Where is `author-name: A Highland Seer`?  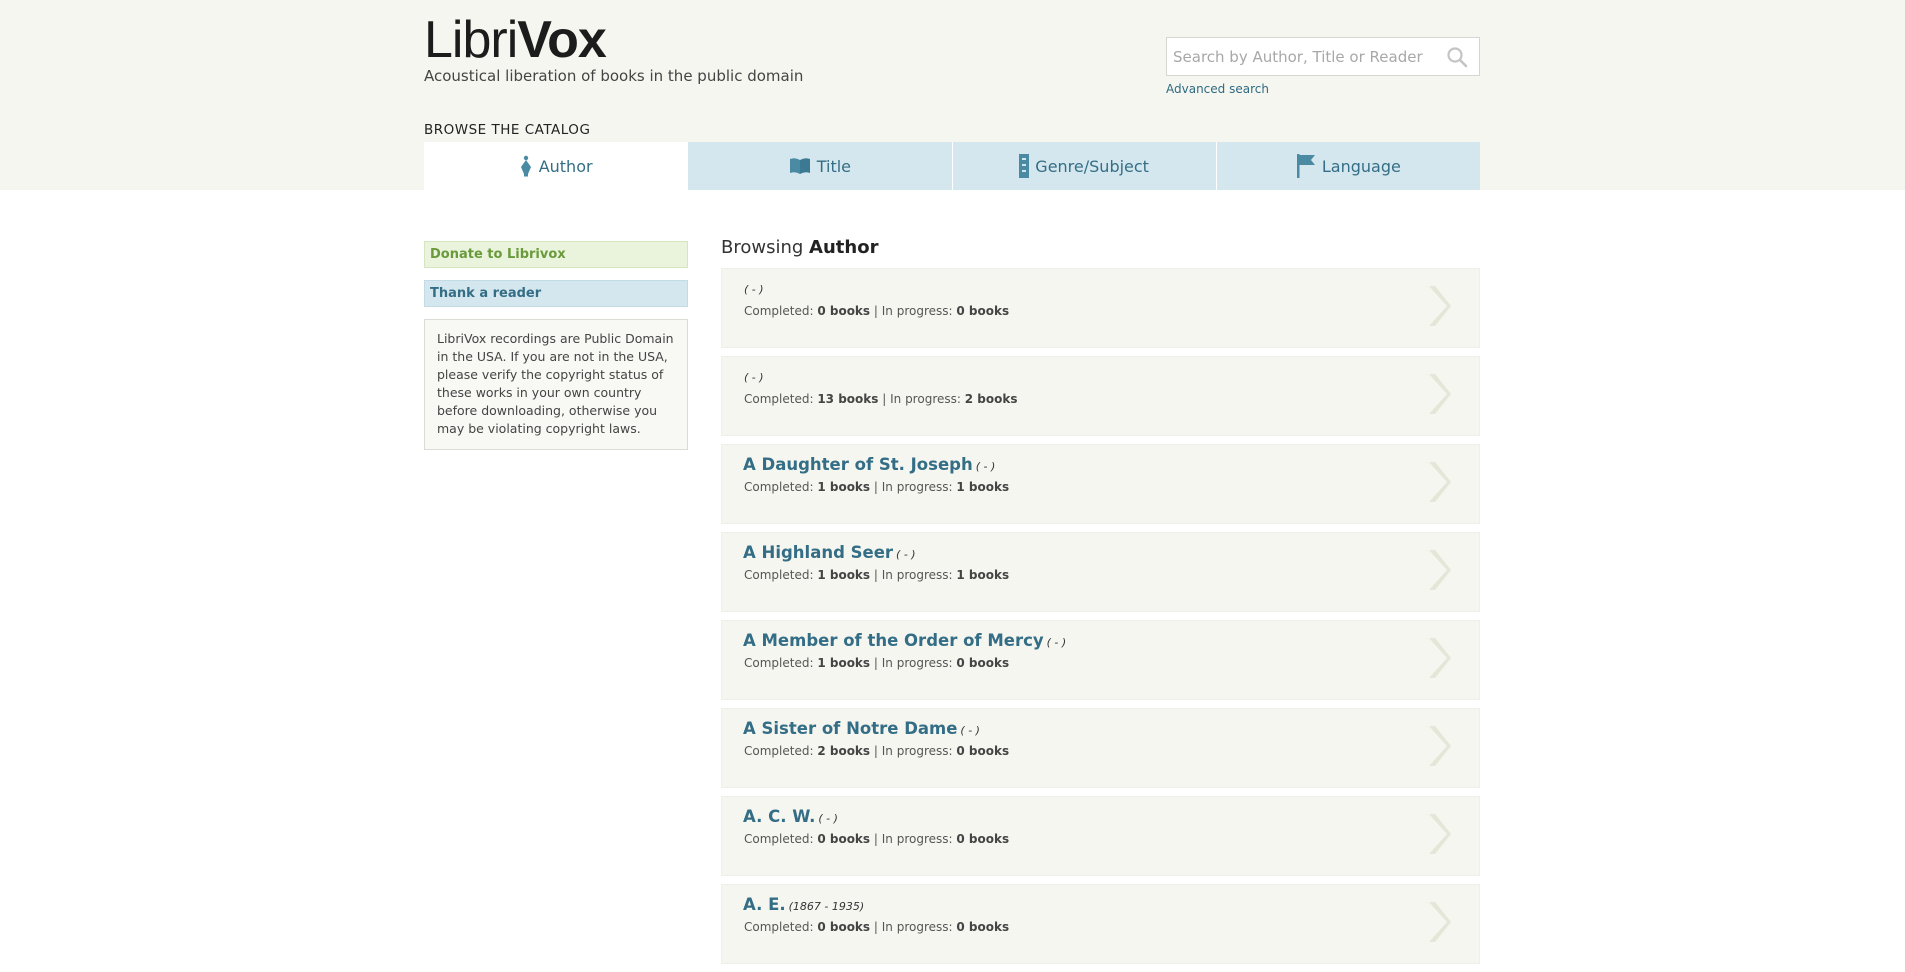 author-name: A Highland Seer is located at coordinates (818, 552).